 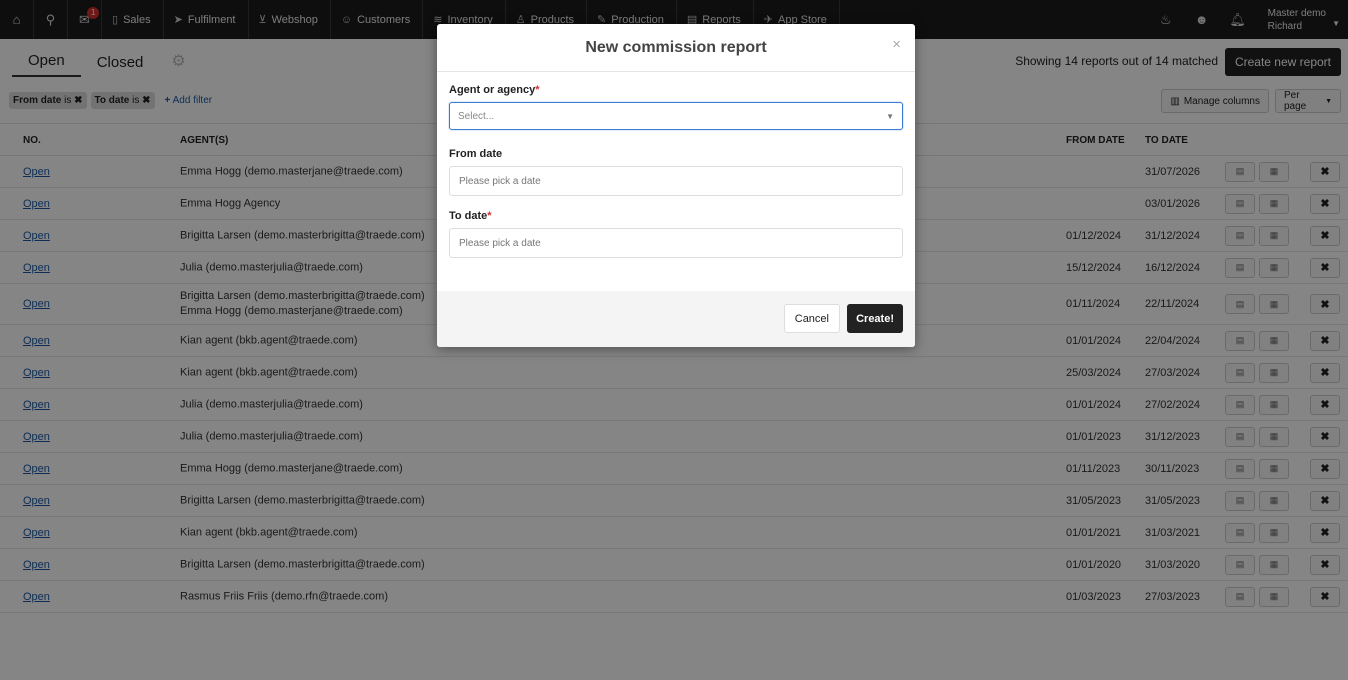 I want to click on to-date-placeholder: Please pick a date, so click(x=500, y=243).